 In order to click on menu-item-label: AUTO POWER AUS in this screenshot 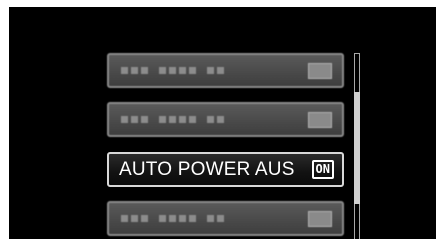, I will do `click(207, 169)`.